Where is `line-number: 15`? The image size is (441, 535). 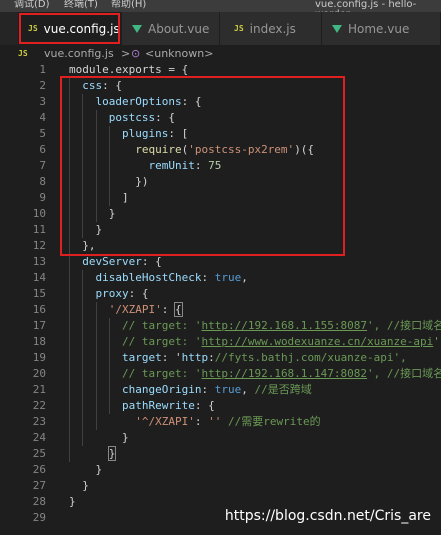
line-number: 15 is located at coordinates (39, 293).